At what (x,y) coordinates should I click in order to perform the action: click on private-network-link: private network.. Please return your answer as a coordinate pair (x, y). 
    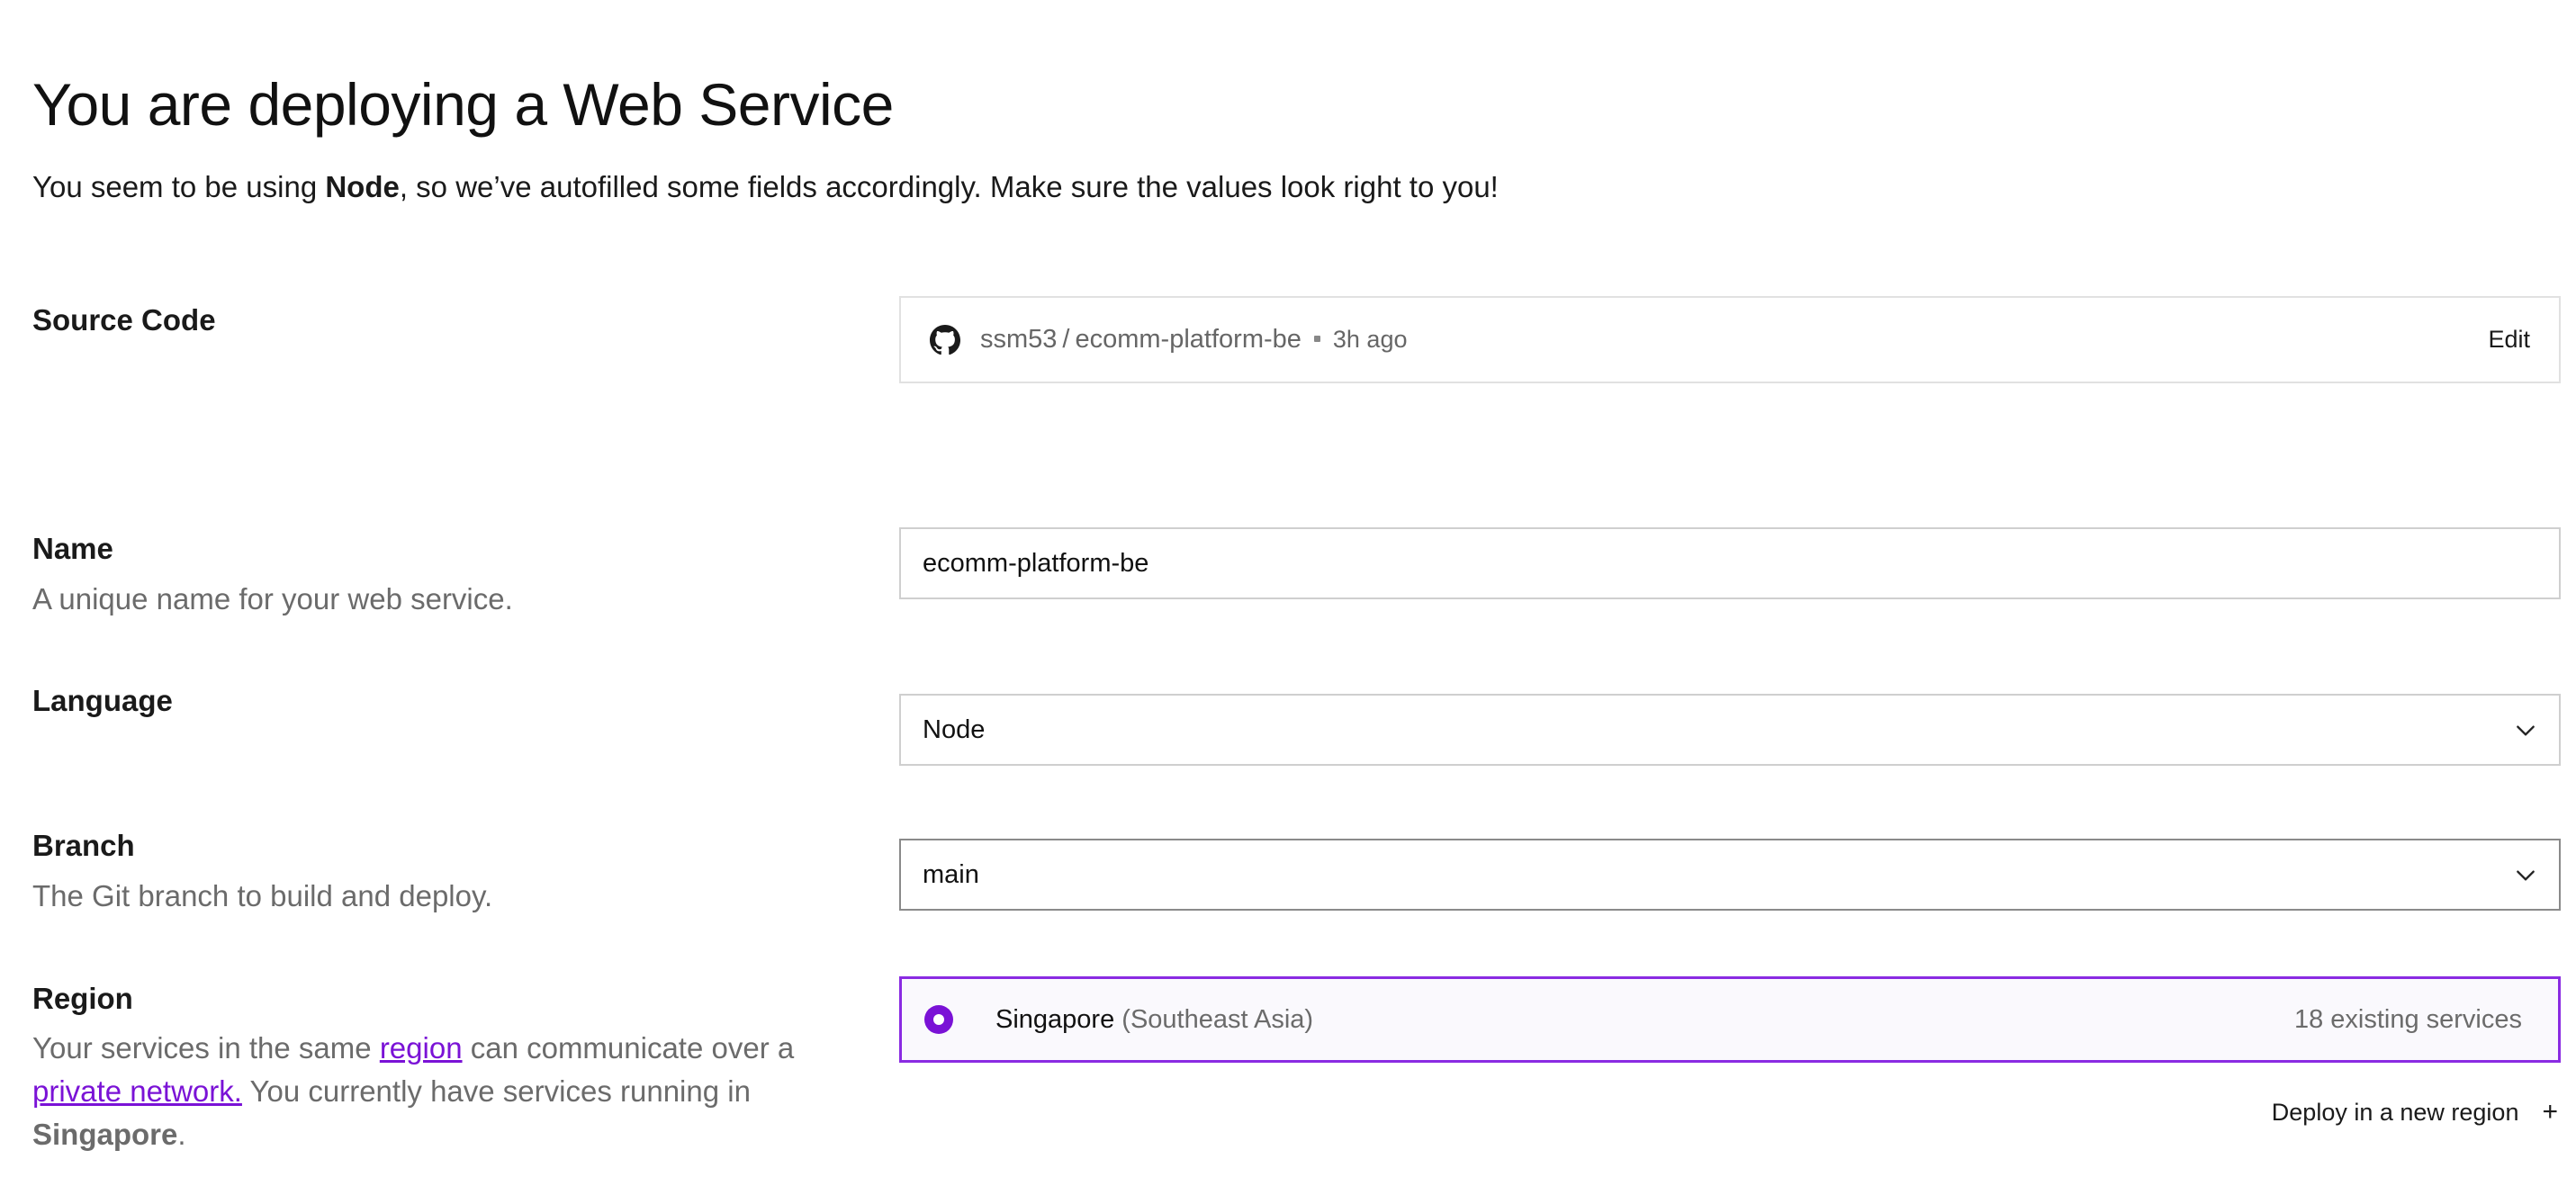
    Looking at the image, I should click on (137, 1091).